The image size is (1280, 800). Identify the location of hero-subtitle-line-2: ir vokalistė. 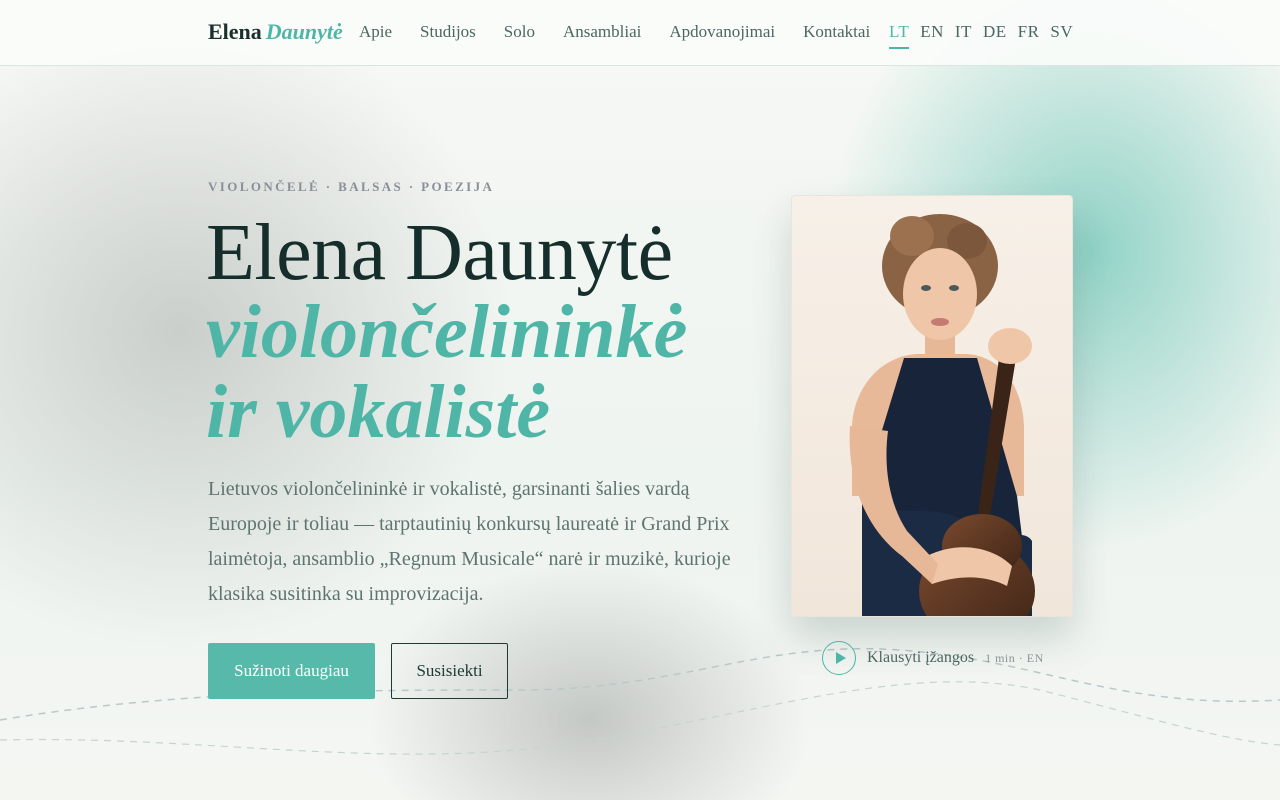
(378, 412).